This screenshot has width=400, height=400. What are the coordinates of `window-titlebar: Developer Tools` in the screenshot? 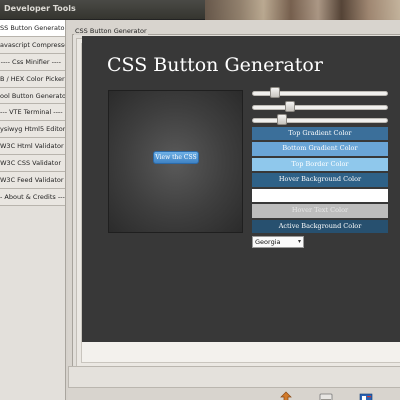 It's located at (200, 10).